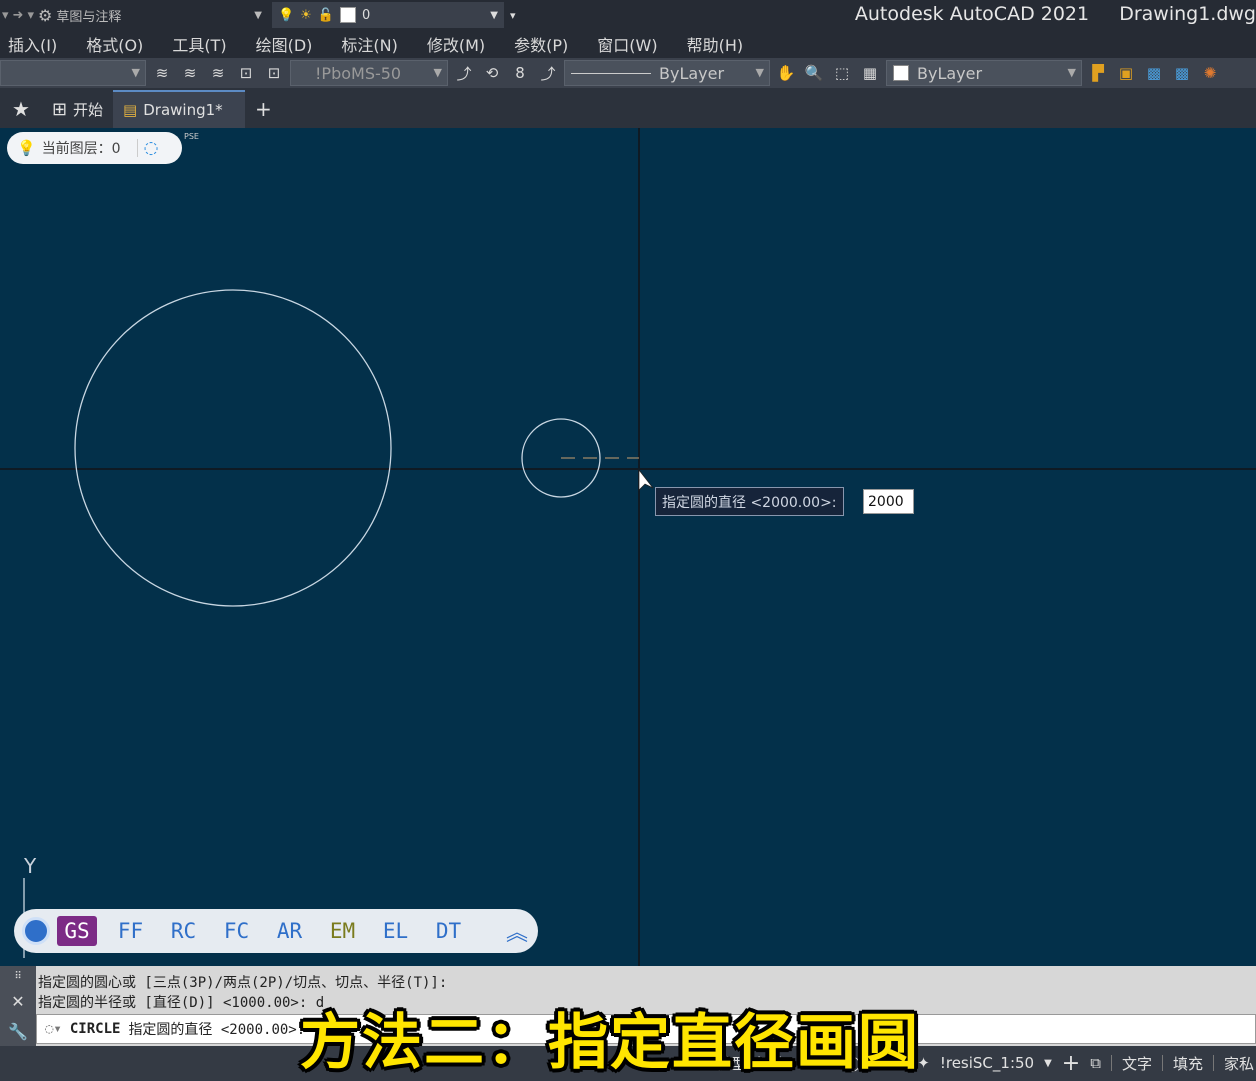 The height and width of the screenshot is (1081, 1256). I want to click on menu-modify: 修改(M), so click(456, 44).